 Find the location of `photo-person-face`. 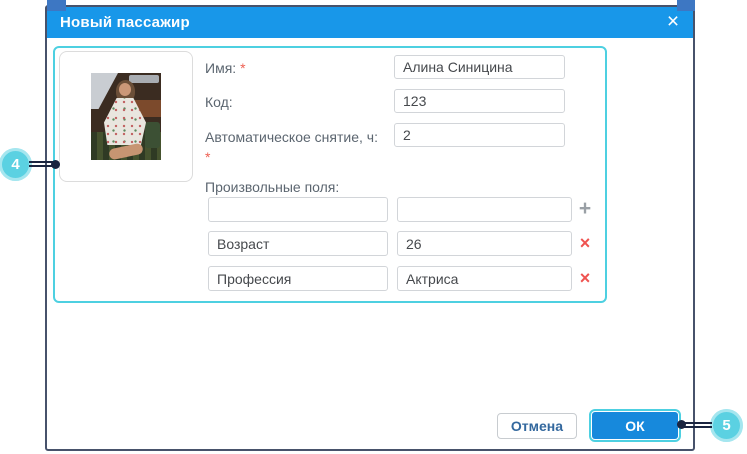

photo-person-face is located at coordinates (125, 89).